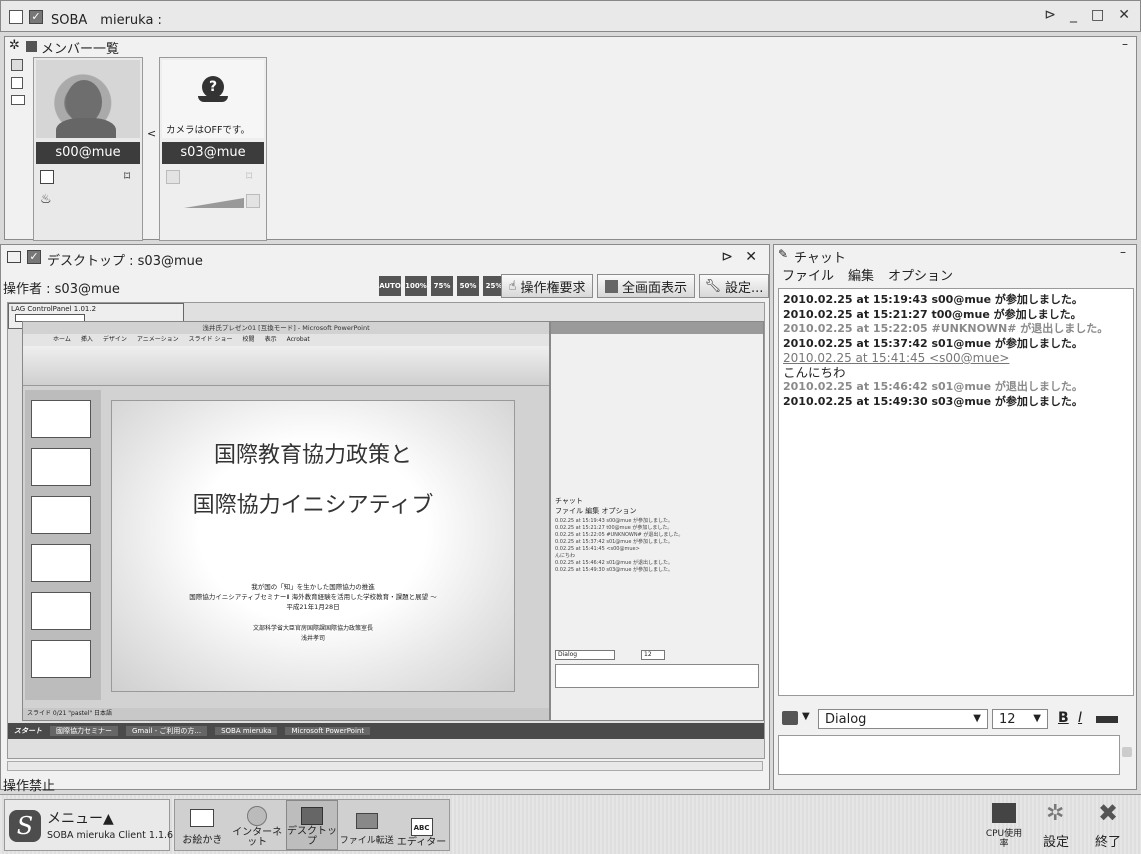 The height and width of the screenshot is (854, 1141). What do you see at coordinates (783, 254) in the screenshot?
I see `chat-icon: ✎` at bounding box center [783, 254].